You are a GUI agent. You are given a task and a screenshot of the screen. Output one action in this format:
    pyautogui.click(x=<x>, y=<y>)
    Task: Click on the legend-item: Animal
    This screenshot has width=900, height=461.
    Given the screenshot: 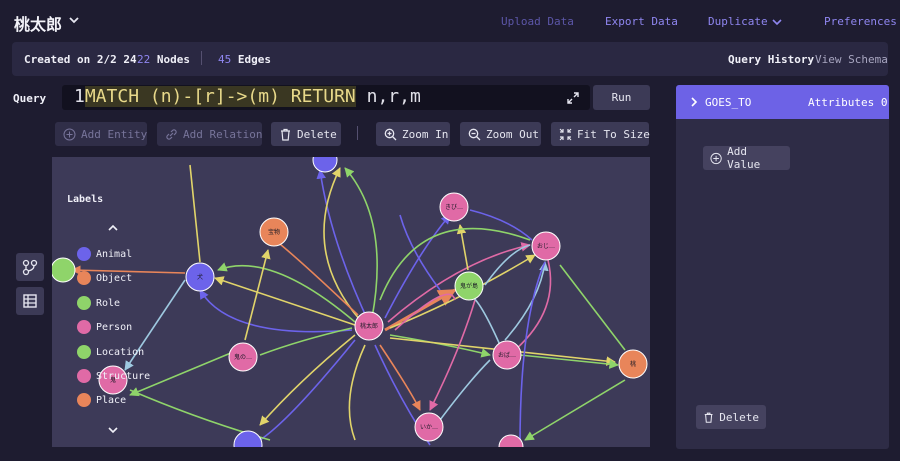 What is the action you would take?
    pyautogui.click(x=104, y=254)
    